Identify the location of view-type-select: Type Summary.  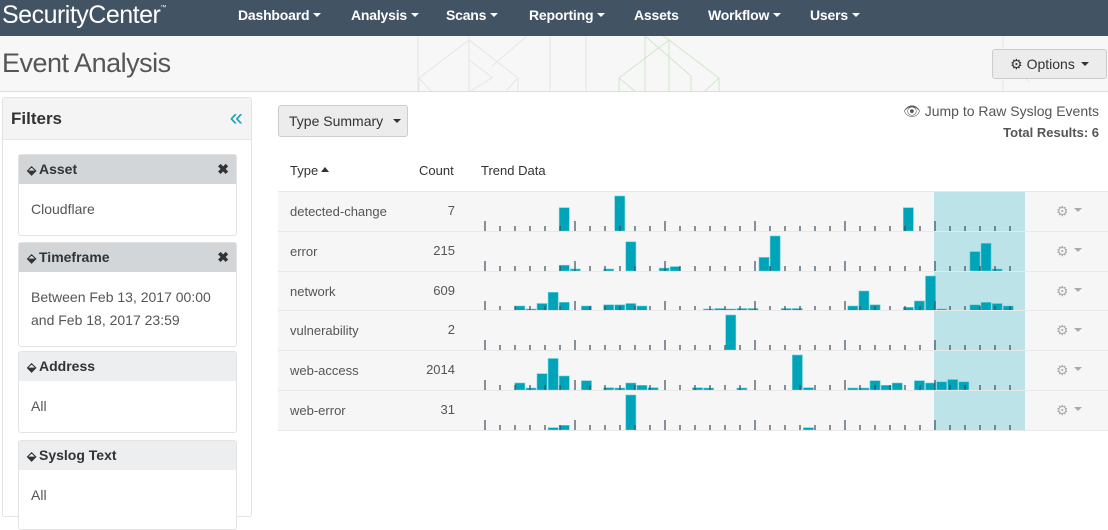
(343, 121).